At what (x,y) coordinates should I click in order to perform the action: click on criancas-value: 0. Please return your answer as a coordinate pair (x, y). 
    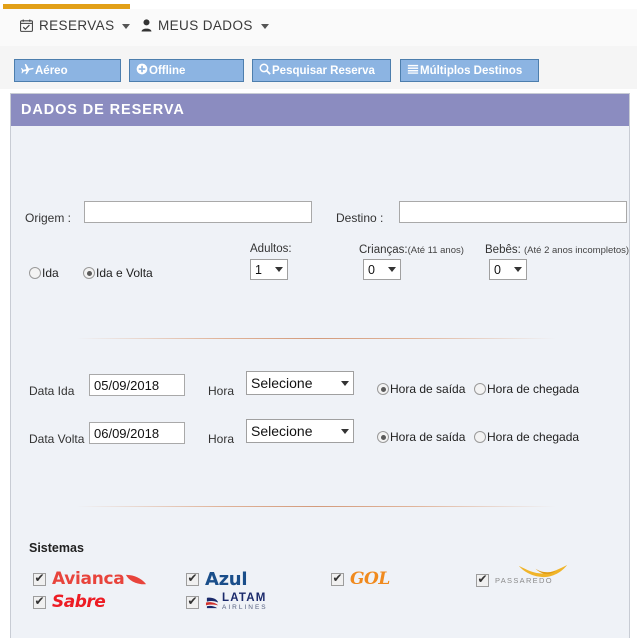
    Looking at the image, I should click on (371, 269).